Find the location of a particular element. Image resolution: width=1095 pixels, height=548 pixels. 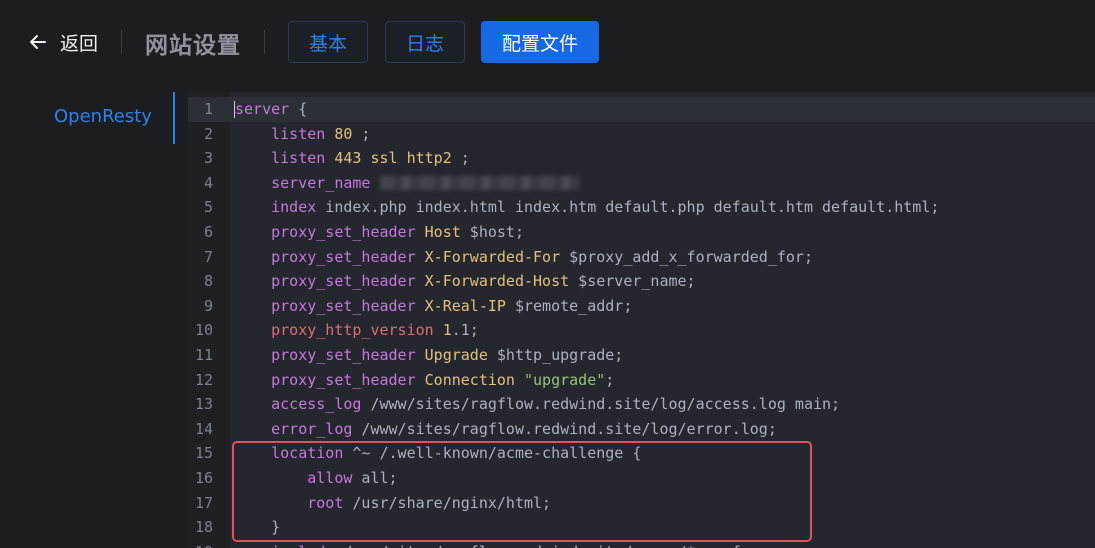

directive: index is located at coordinates (294, 207).